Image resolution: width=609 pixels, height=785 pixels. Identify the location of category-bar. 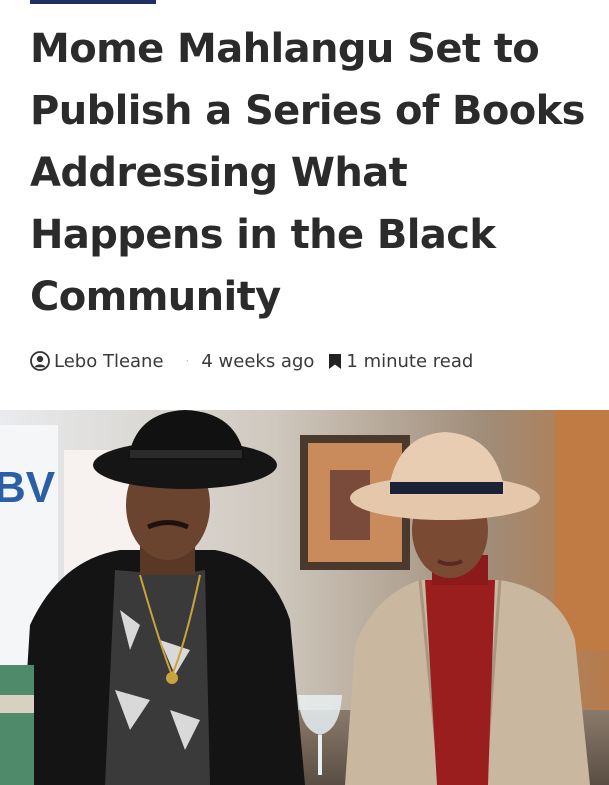
(93, 2).